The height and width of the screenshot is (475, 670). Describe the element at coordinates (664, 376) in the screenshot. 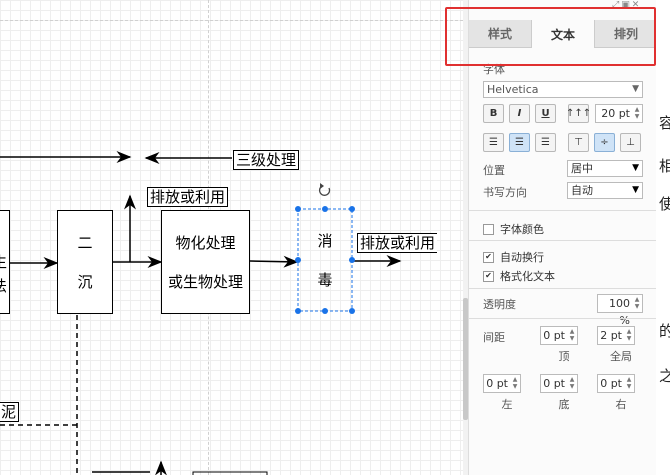

I see `bg-glyph-5: 之` at that location.